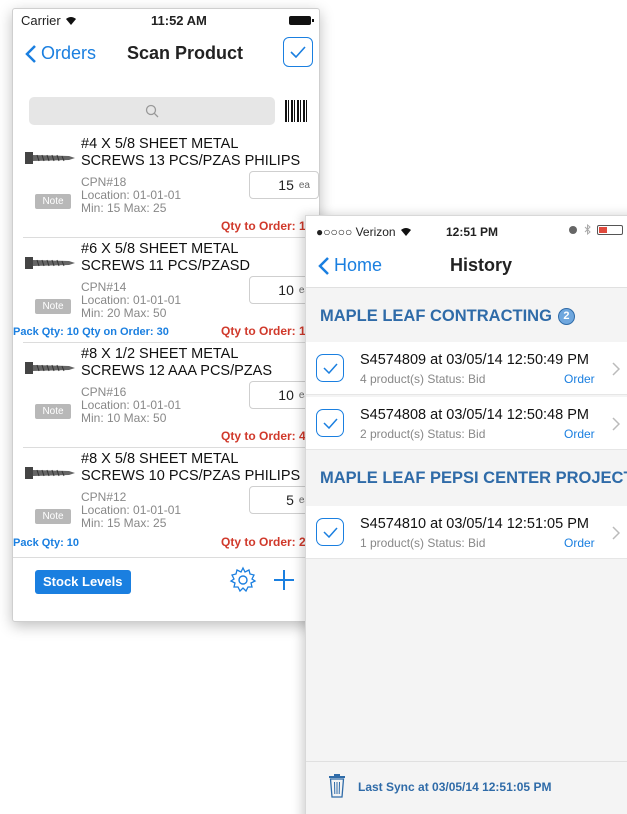 This screenshot has width=627, height=814. Describe the element at coordinates (176, 371) in the screenshot. I see `product-name-line2: SCREWS 12 AAA PCS/PZAS` at that location.